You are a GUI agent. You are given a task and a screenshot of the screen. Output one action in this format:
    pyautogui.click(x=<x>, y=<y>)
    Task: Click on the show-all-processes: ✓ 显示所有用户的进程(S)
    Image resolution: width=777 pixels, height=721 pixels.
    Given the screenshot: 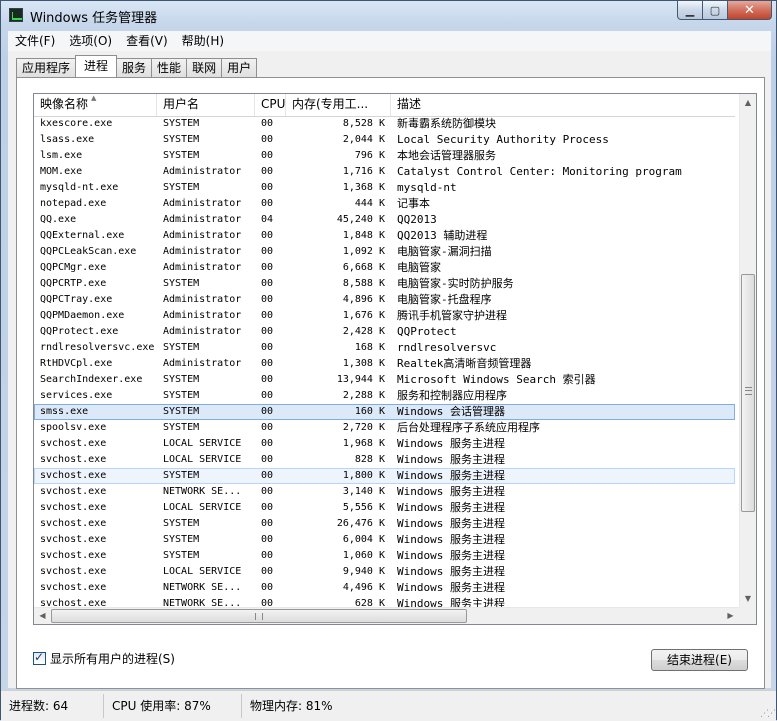 What is the action you would take?
    pyautogui.click(x=104, y=658)
    